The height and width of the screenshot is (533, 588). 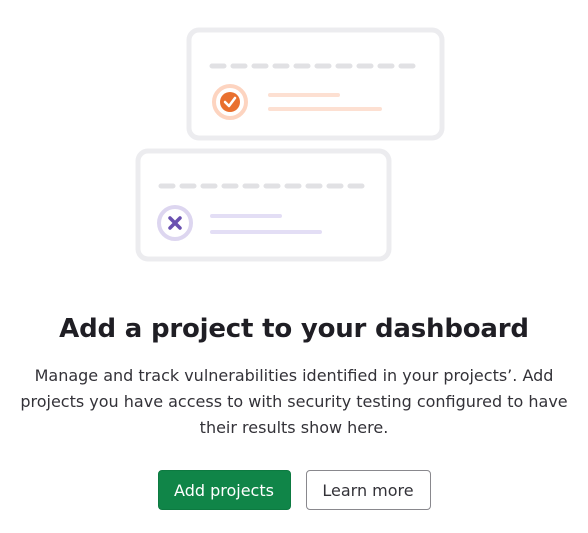 What do you see at coordinates (224, 490) in the screenshot?
I see `add-projects-button: Add projects` at bounding box center [224, 490].